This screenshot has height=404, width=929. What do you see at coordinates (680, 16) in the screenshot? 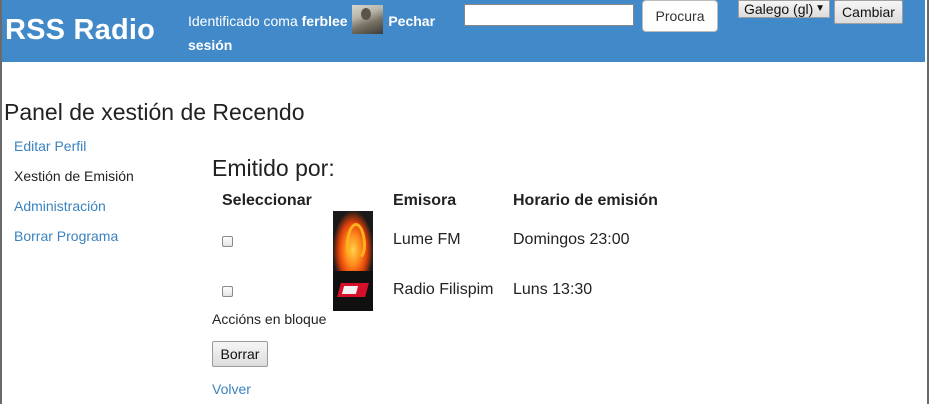
I see `search-button: Procura` at bounding box center [680, 16].